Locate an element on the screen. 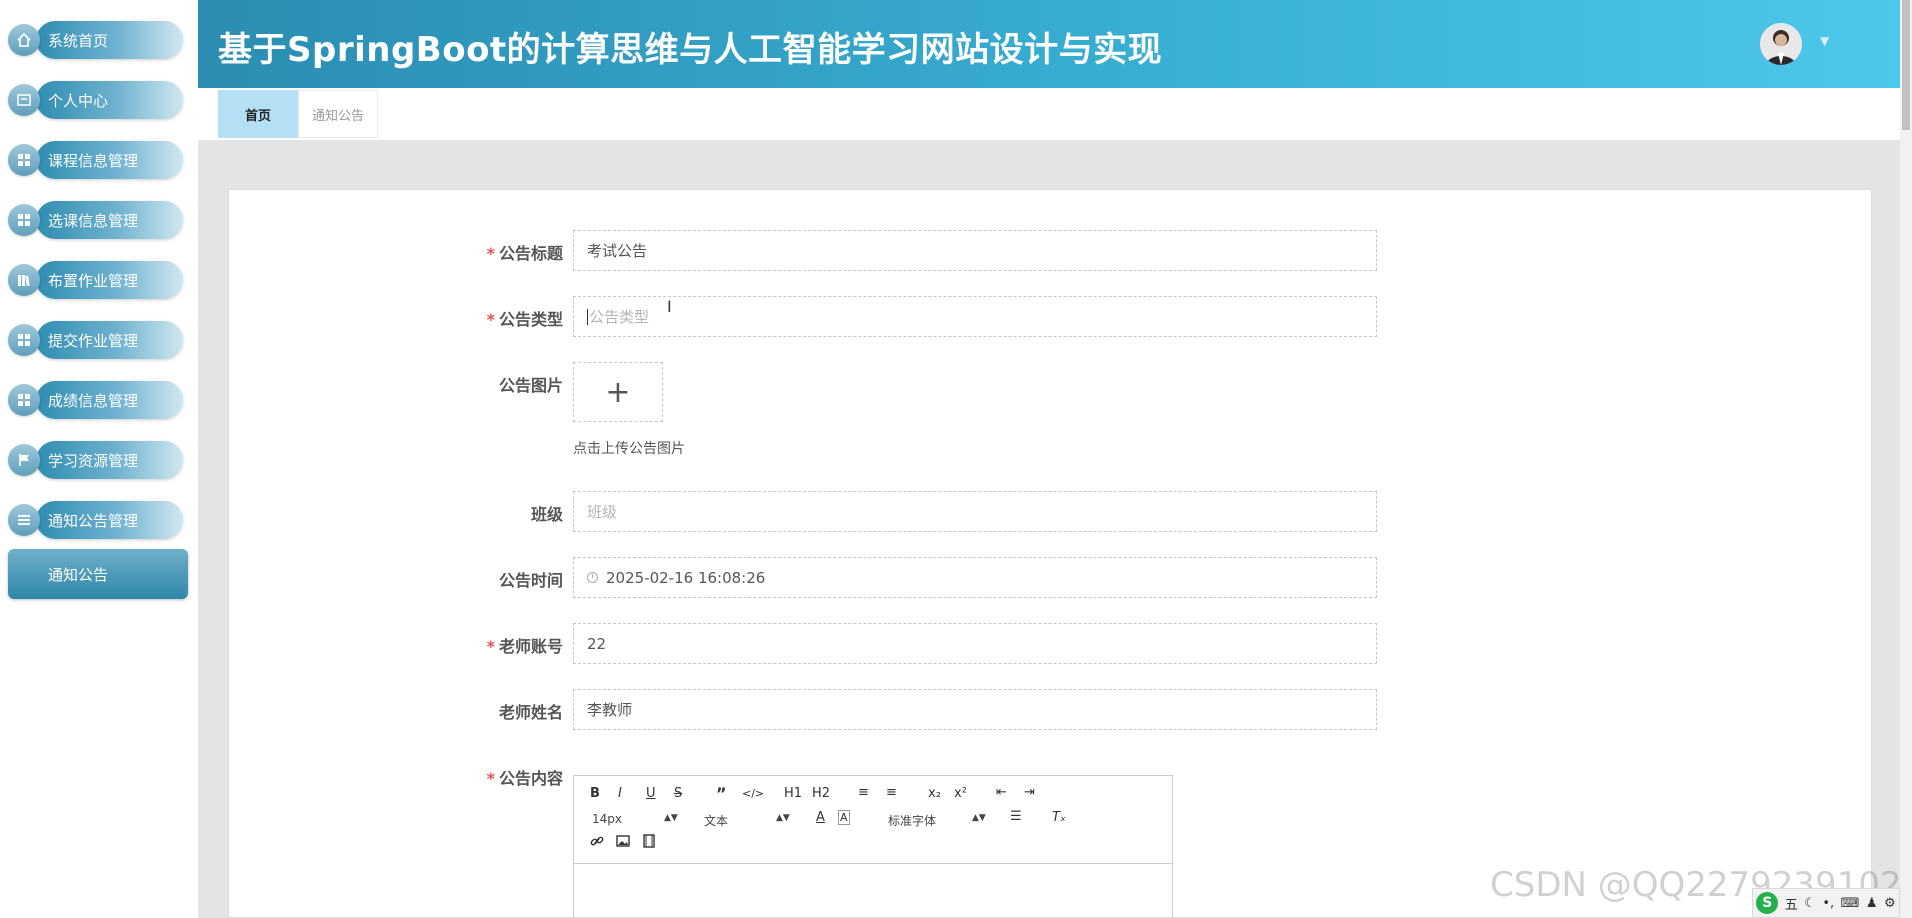  h2-button: H2 is located at coordinates (821, 793).